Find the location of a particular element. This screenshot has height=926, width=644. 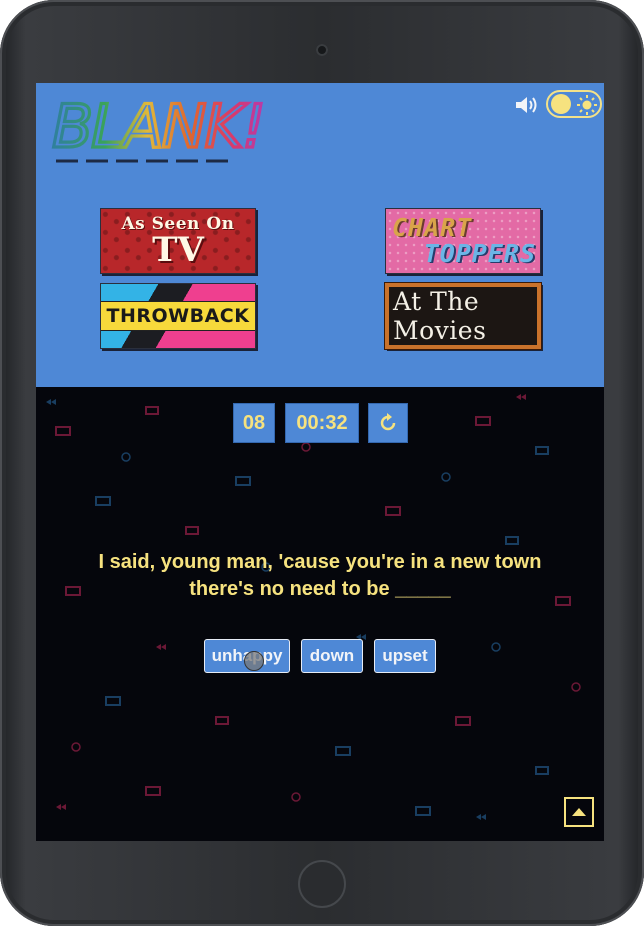

arrow-up-icon is located at coordinates (579, 812).